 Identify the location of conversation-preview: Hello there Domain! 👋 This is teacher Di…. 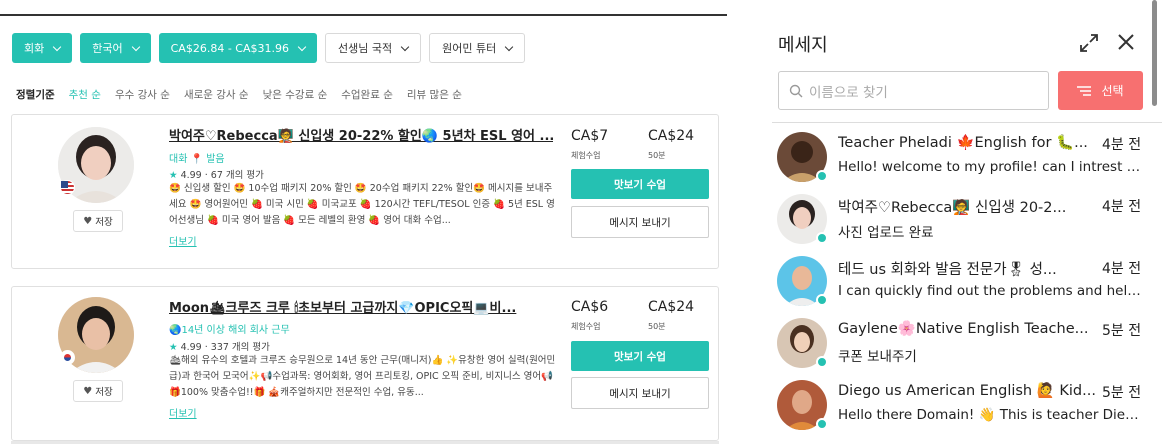
(991, 415).